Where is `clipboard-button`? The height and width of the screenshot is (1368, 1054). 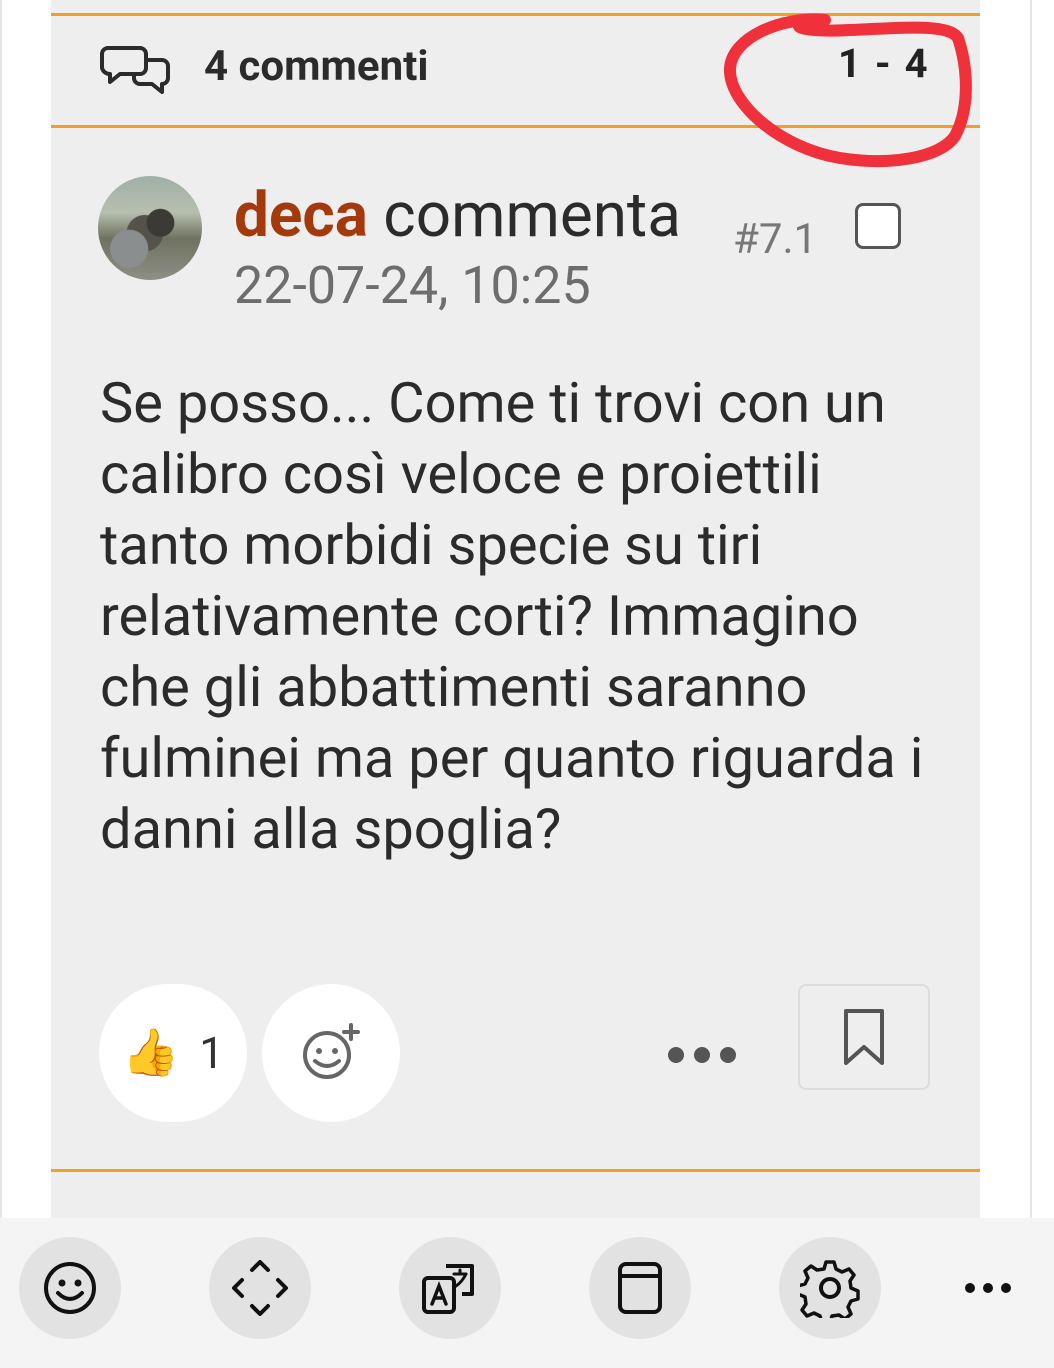 clipboard-button is located at coordinates (640, 1288).